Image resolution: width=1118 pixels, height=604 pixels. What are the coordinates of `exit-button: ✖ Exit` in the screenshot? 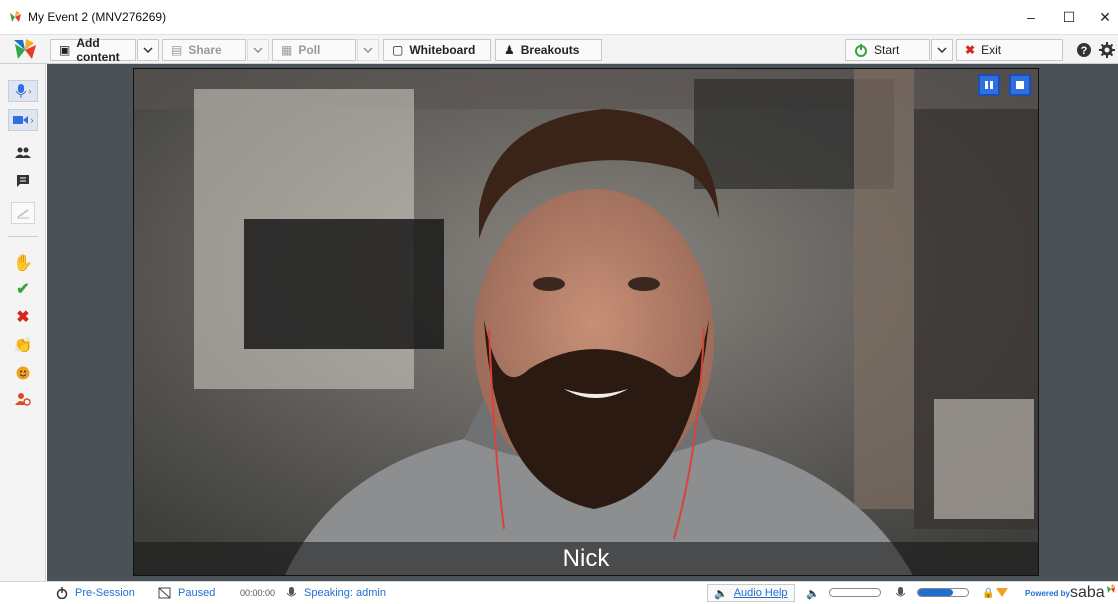 It's located at (1009, 50).